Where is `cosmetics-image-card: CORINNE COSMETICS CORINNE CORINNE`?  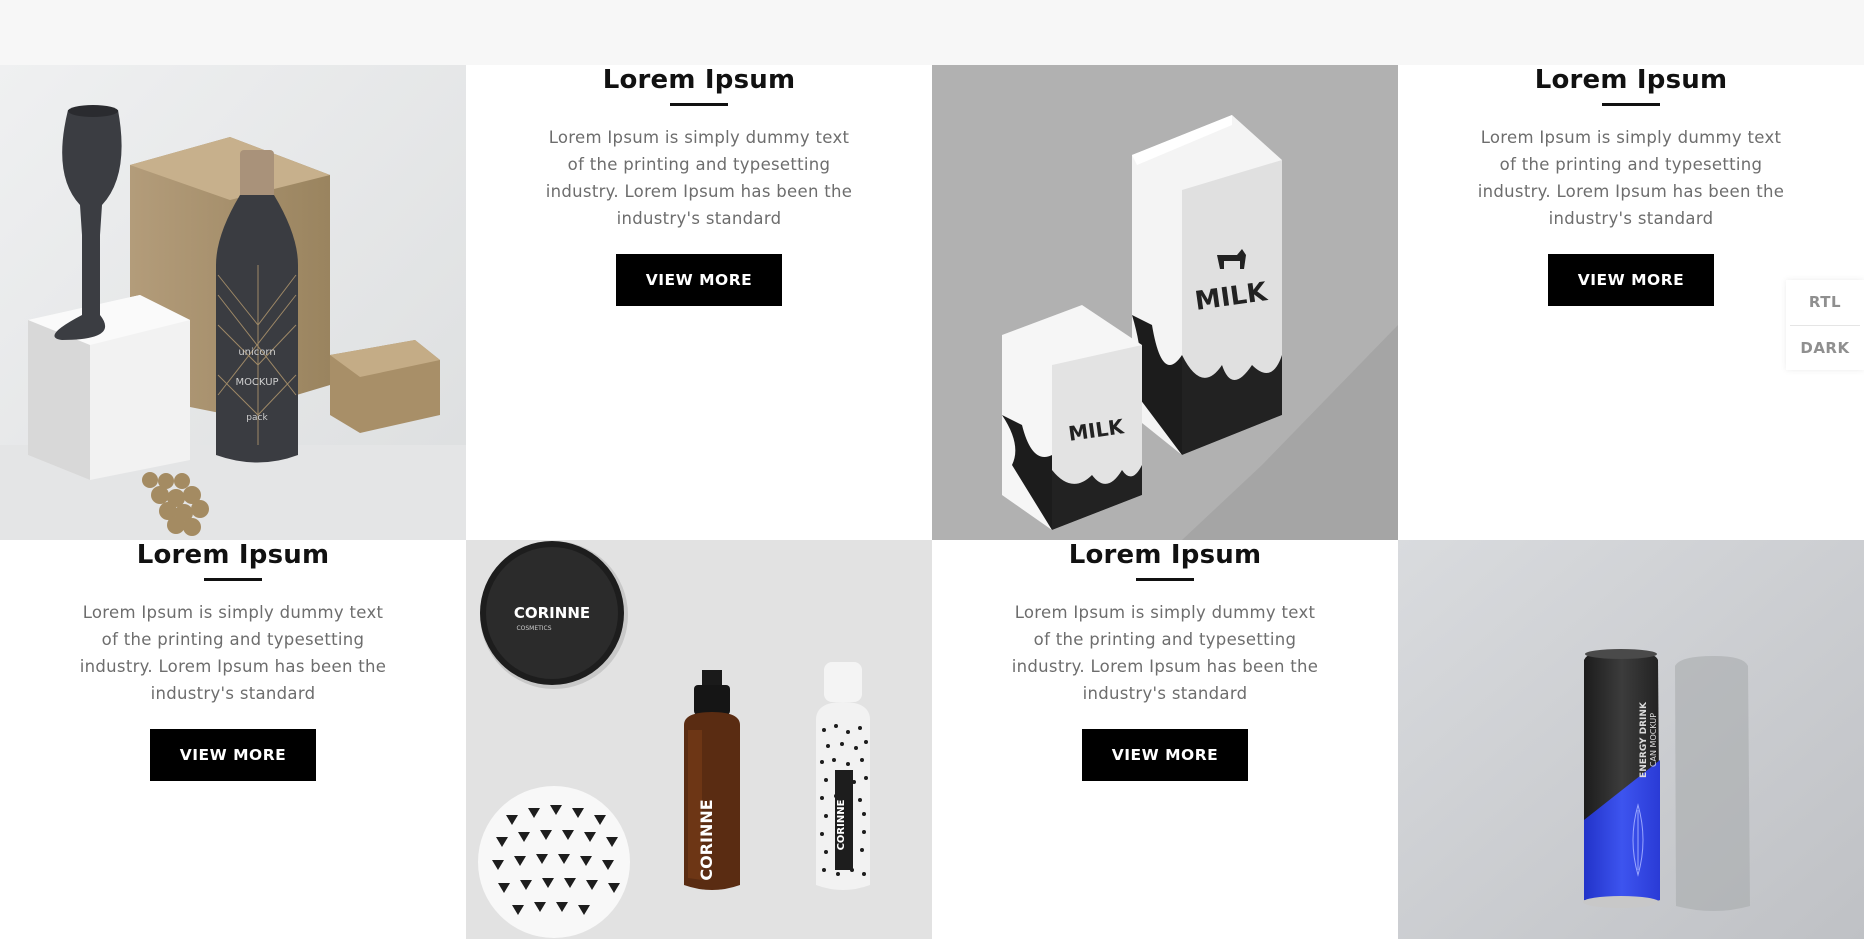
cosmetics-image-card: CORINNE COSMETICS CORINNE CORINNE is located at coordinates (699, 739).